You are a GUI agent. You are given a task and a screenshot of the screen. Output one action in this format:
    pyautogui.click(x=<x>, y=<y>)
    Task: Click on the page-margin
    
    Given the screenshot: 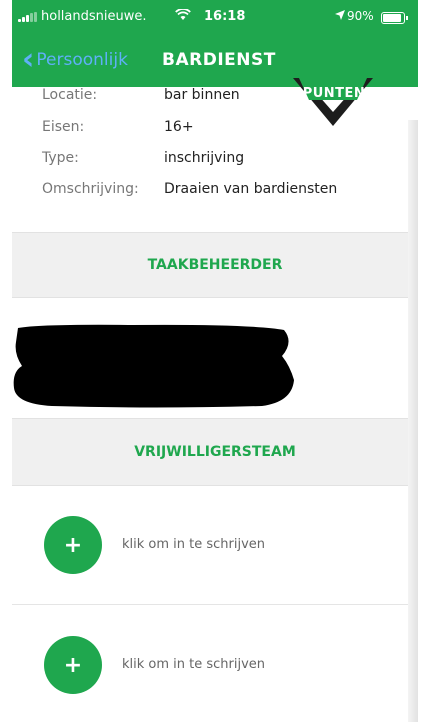 What is the action you would take?
    pyautogui.click(x=425, y=361)
    